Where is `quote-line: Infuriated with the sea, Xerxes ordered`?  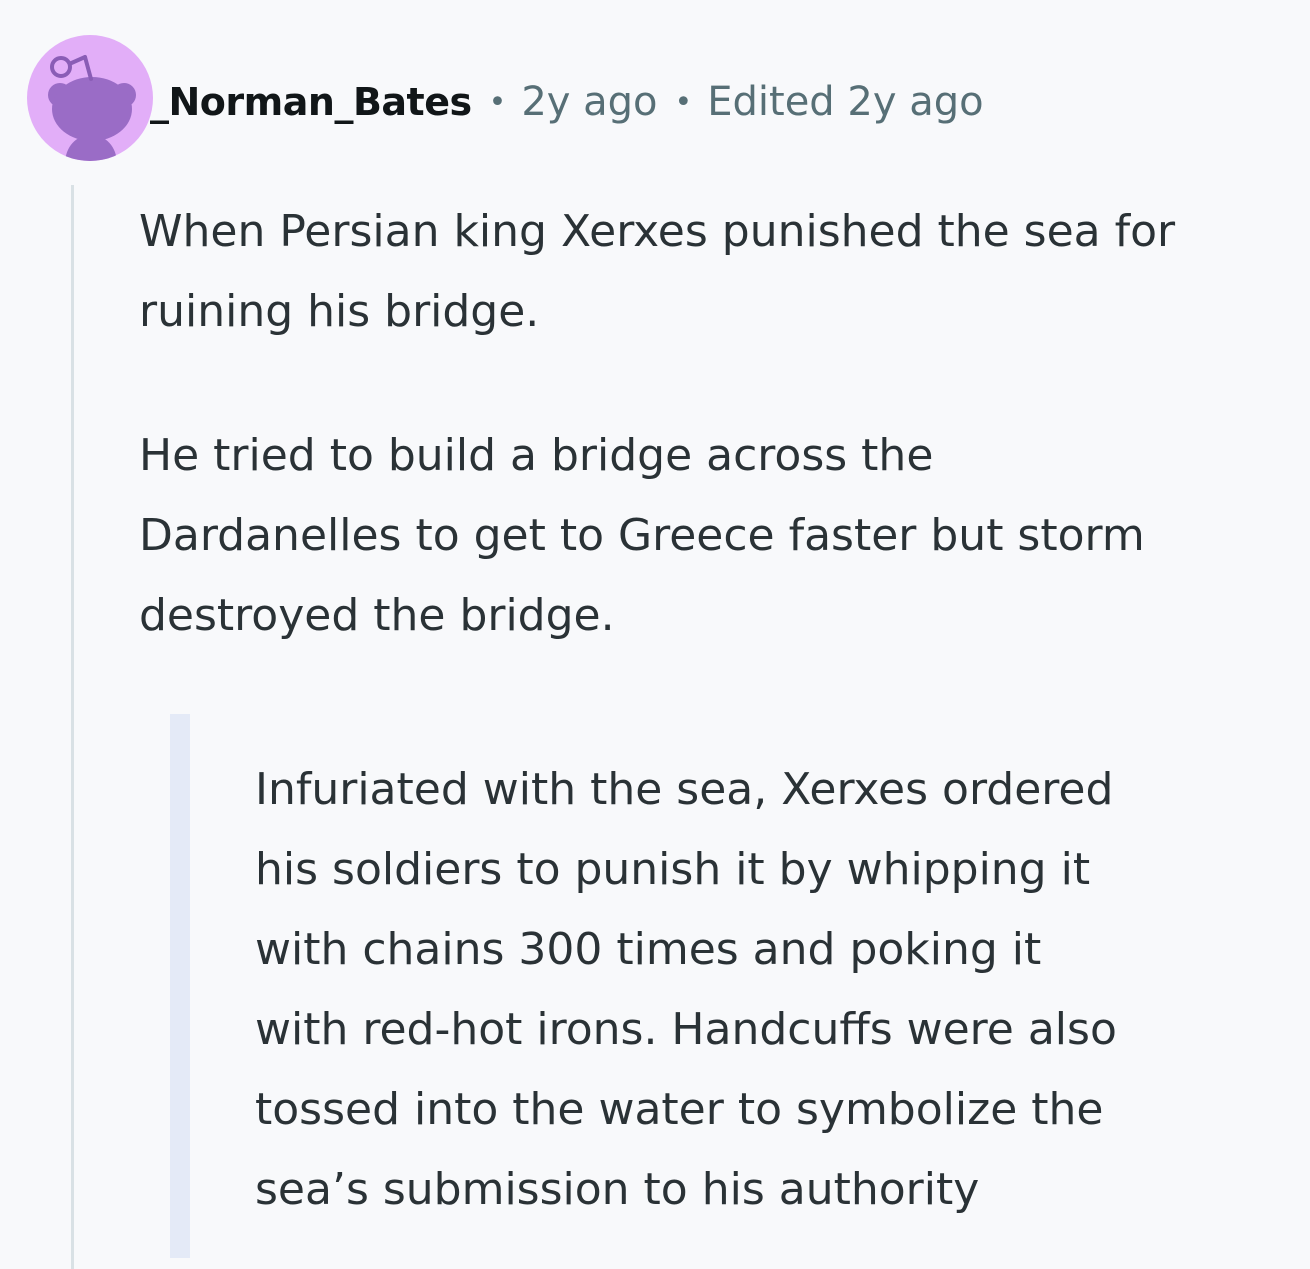
quote-line: Infuriated with the sea, Xerxes ordered is located at coordinates (684, 789).